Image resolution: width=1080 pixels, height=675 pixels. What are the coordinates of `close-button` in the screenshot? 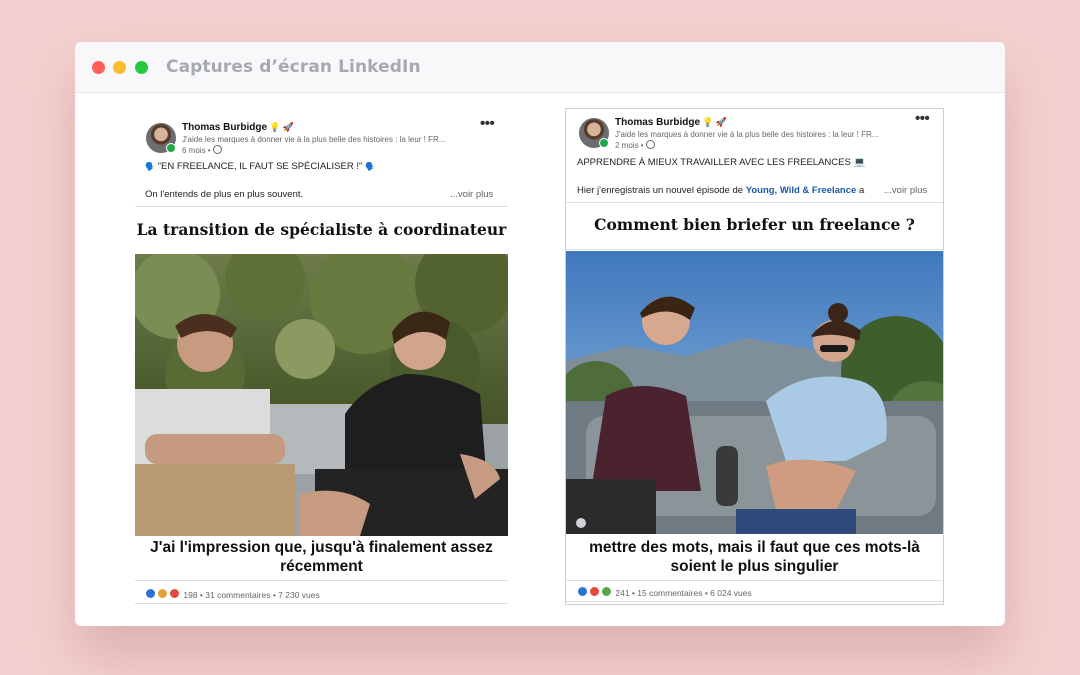 It's located at (98, 67).